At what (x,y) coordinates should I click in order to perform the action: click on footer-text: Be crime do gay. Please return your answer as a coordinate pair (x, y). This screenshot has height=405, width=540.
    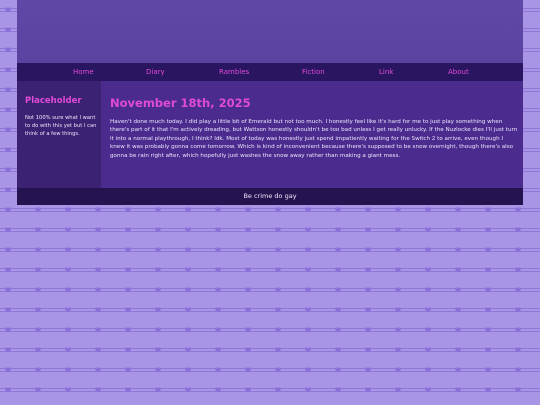
    Looking at the image, I should click on (270, 196).